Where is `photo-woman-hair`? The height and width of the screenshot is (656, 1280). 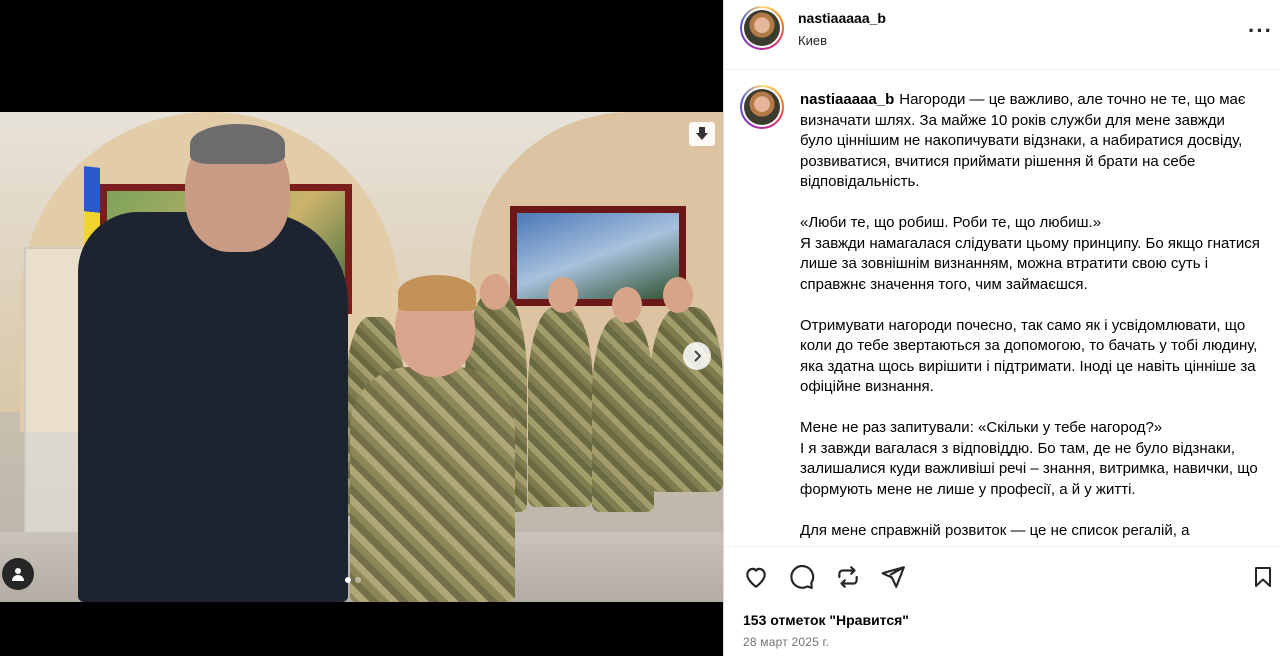 photo-woman-hair is located at coordinates (437, 293).